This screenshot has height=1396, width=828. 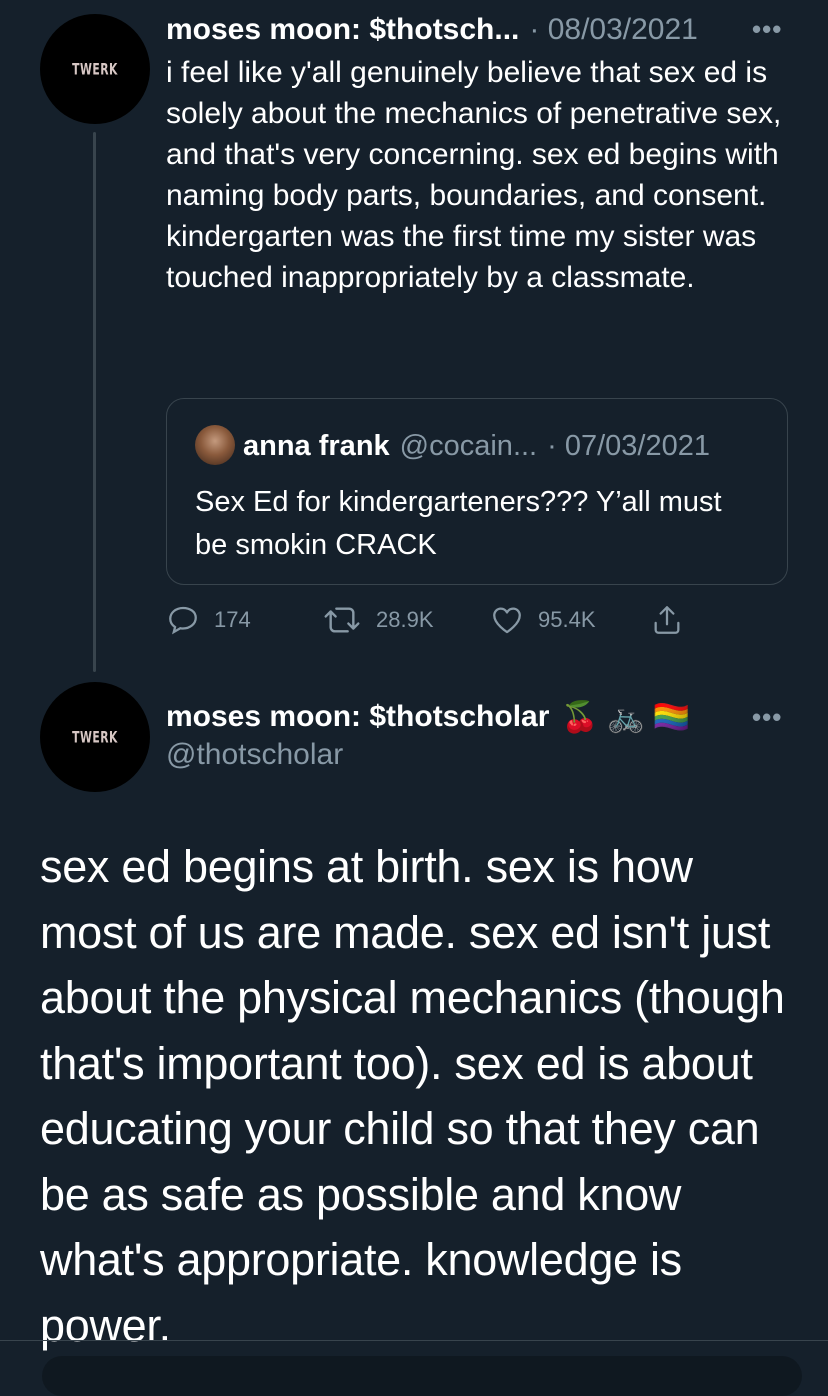 What do you see at coordinates (667, 620) in the screenshot?
I see `share-icon` at bounding box center [667, 620].